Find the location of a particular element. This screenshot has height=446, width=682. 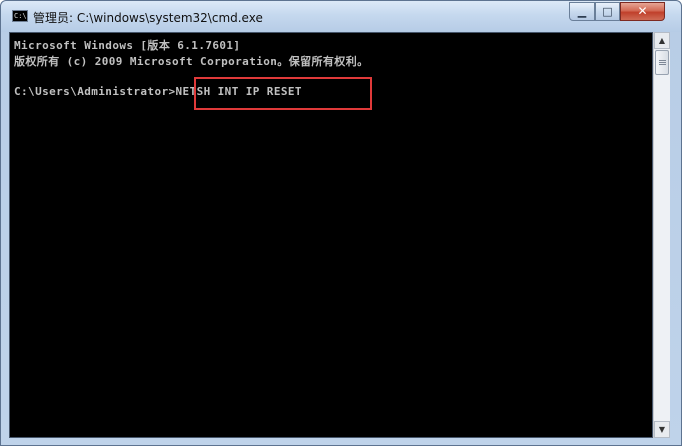

maximize-icon: □ is located at coordinates (607, 11).